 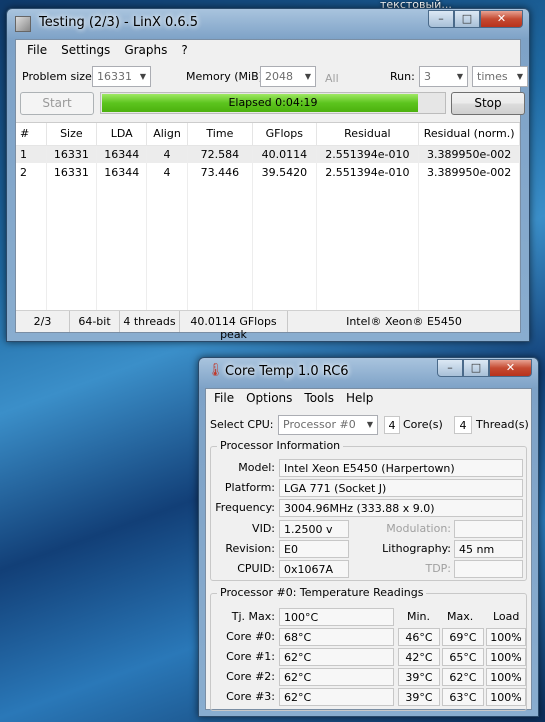 What do you see at coordinates (488, 549) in the screenshot?
I see `lithography-value: 45 nm` at bounding box center [488, 549].